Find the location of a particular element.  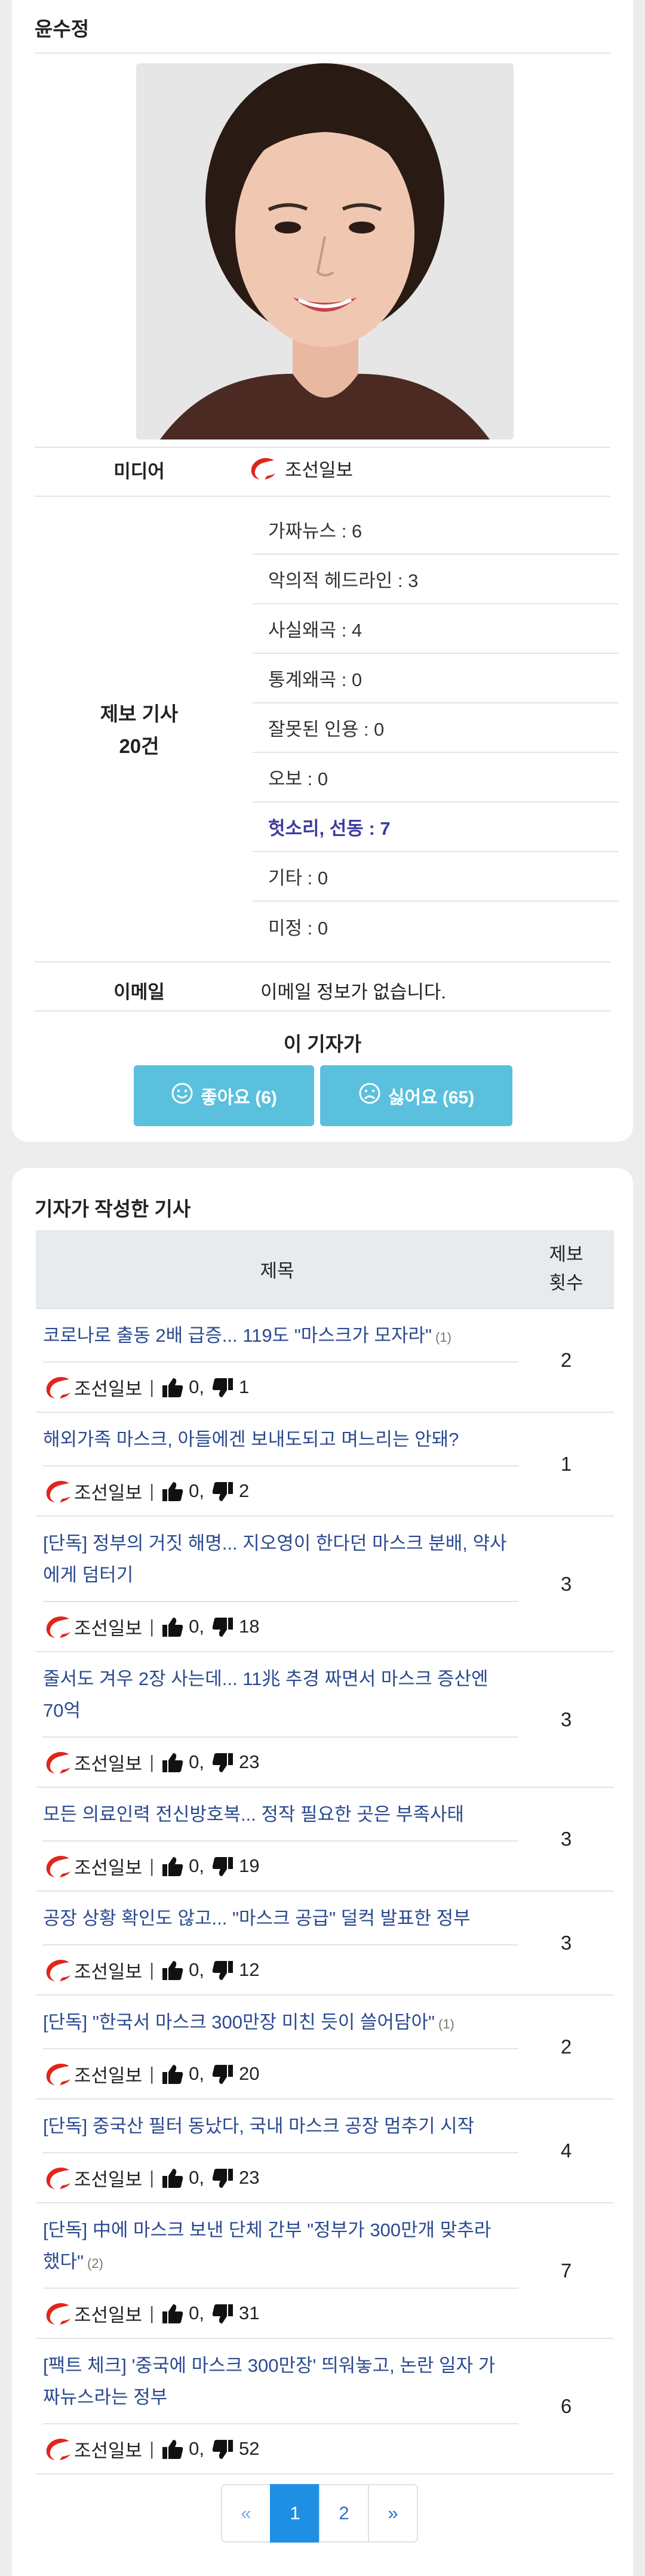

comment-count-badge: (2) is located at coordinates (95, 2263).